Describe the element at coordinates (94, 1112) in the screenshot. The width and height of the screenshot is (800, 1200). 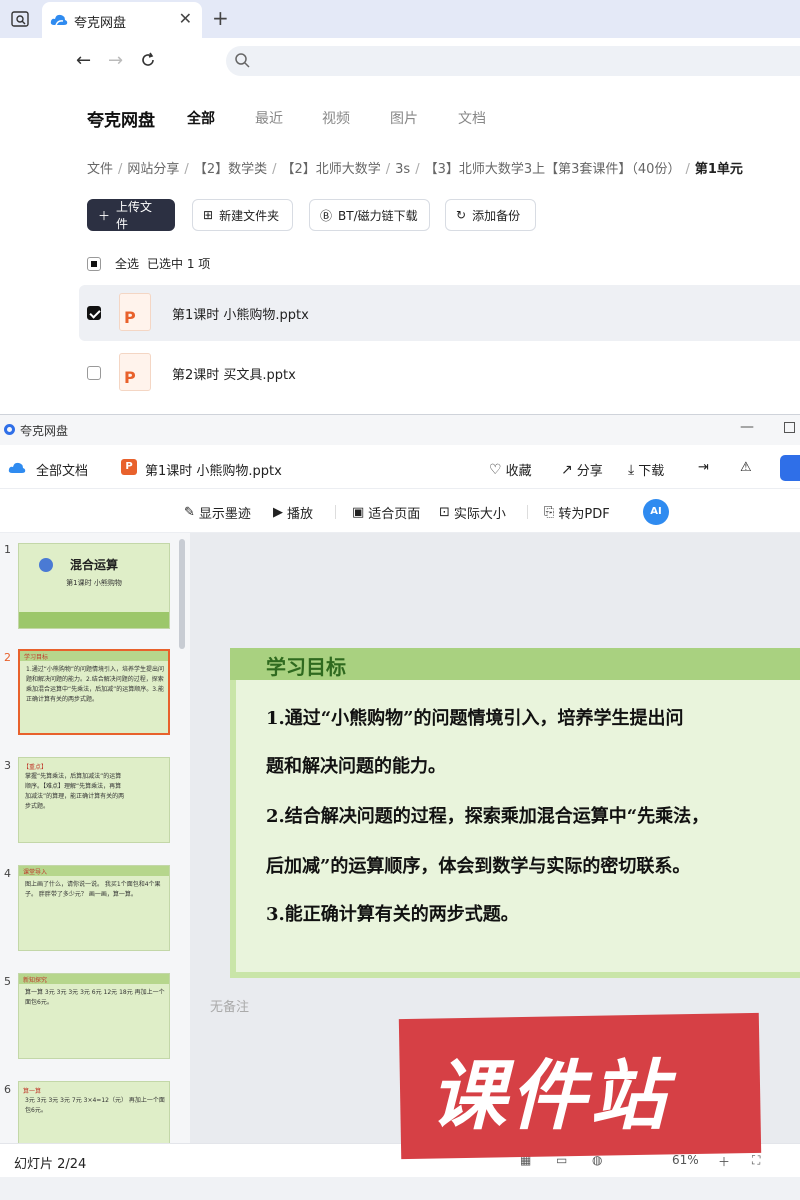
I see `slide-thumbnail: 算一算 3元 3元 3元 3元 7元 3×4=12（元） 再加上一个面包6元。` at that location.